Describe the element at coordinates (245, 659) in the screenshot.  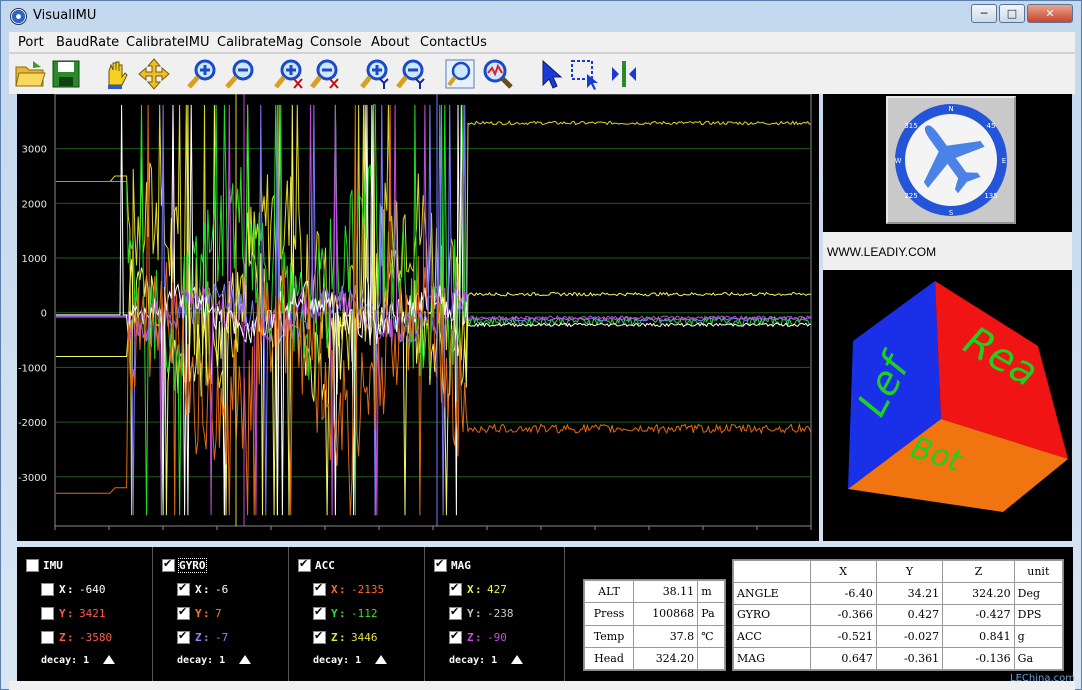
I see `gyro-decay-up-button` at that location.